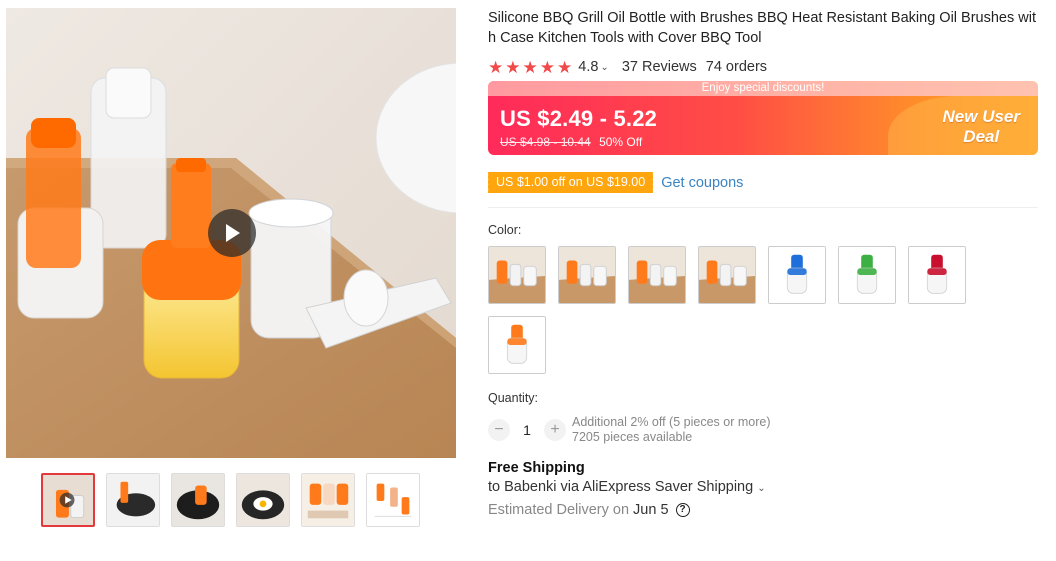 The height and width of the screenshot is (561, 1056). Describe the element at coordinates (230, 500) in the screenshot. I see `thumbnail-strip` at that location.